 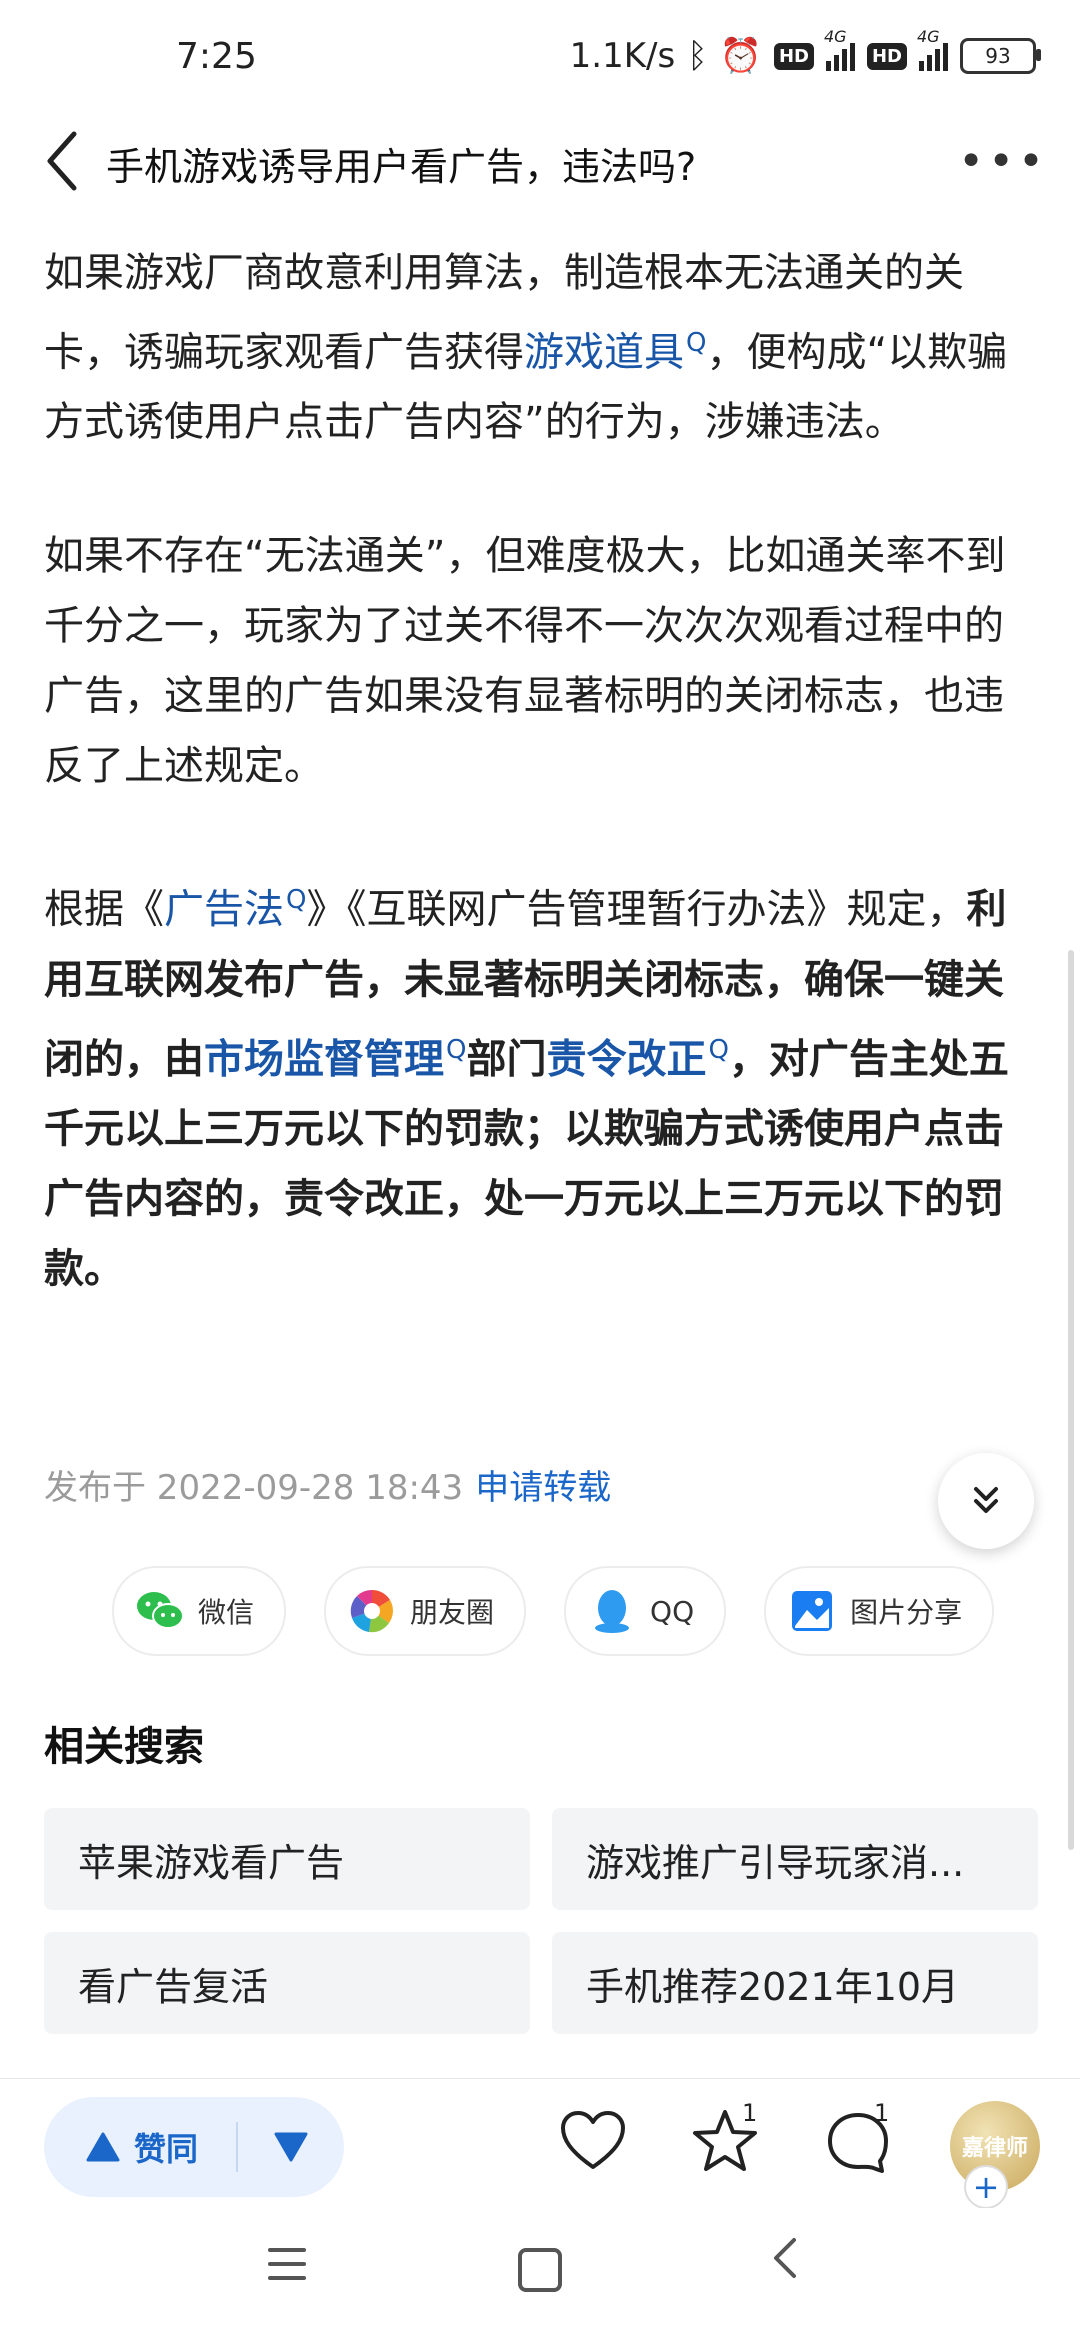 What do you see at coordinates (103, 2147) in the screenshot?
I see `triangle-up-icon` at bounding box center [103, 2147].